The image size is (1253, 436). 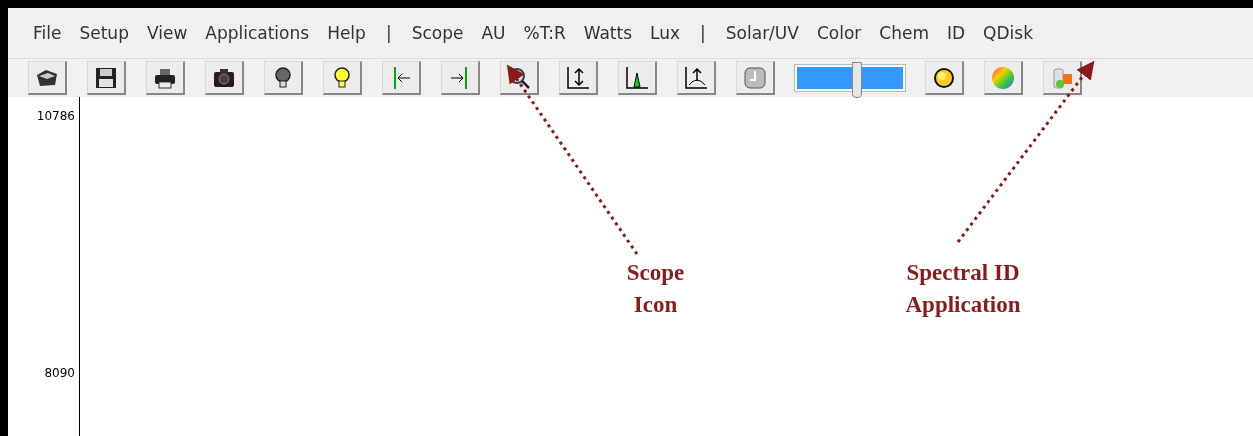 What do you see at coordinates (1003, 77) in the screenshot?
I see `color-wheel-icon` at bounding box center [1003, 77].